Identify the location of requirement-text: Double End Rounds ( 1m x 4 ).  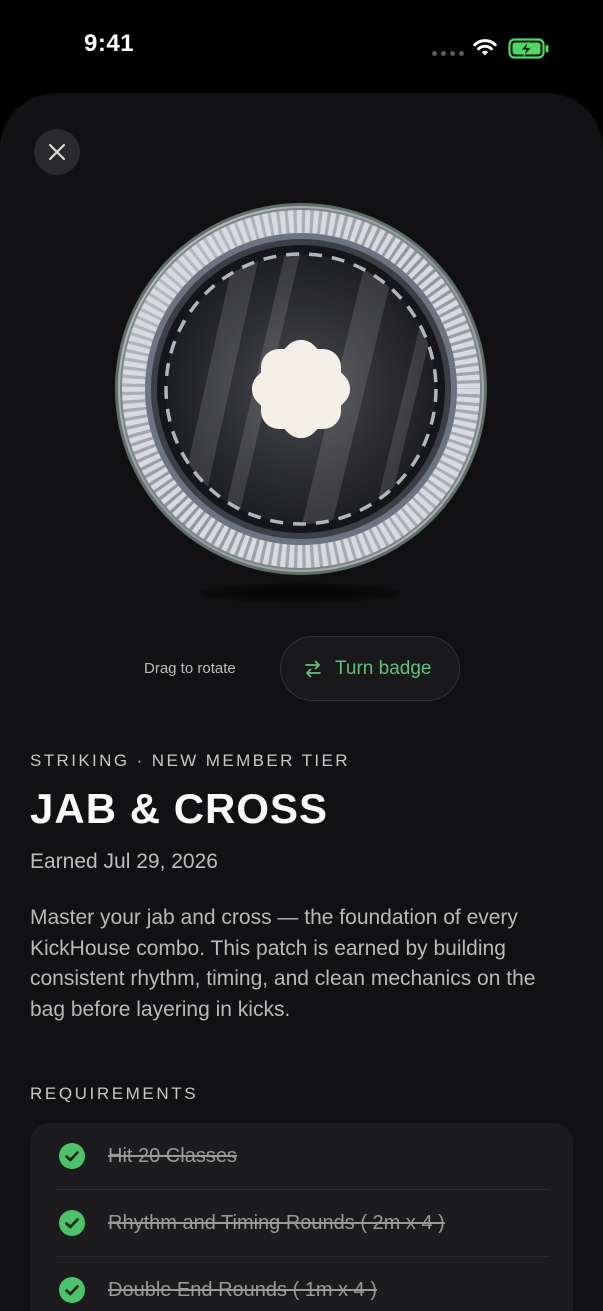
(243, 1289).